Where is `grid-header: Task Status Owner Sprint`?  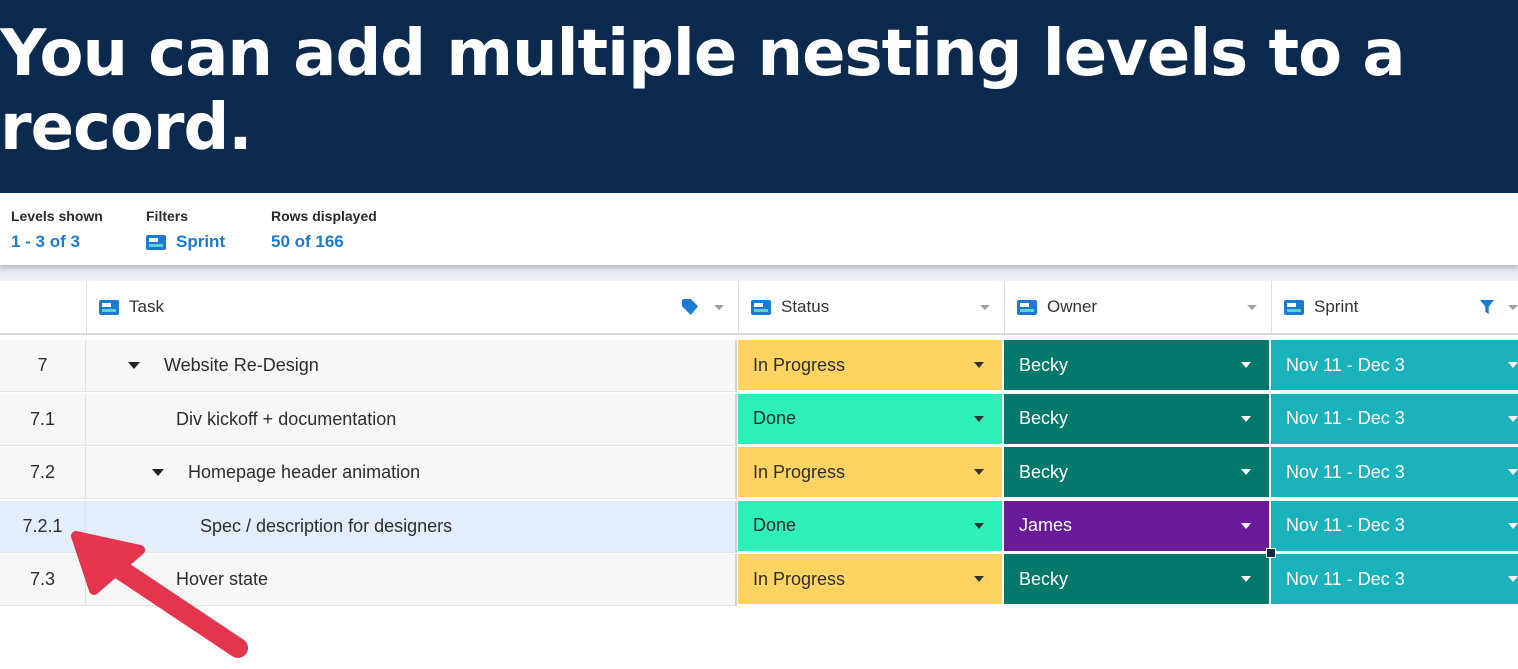 grid-header: Task Status Owner Sprint is located at coordinates (759, 308).